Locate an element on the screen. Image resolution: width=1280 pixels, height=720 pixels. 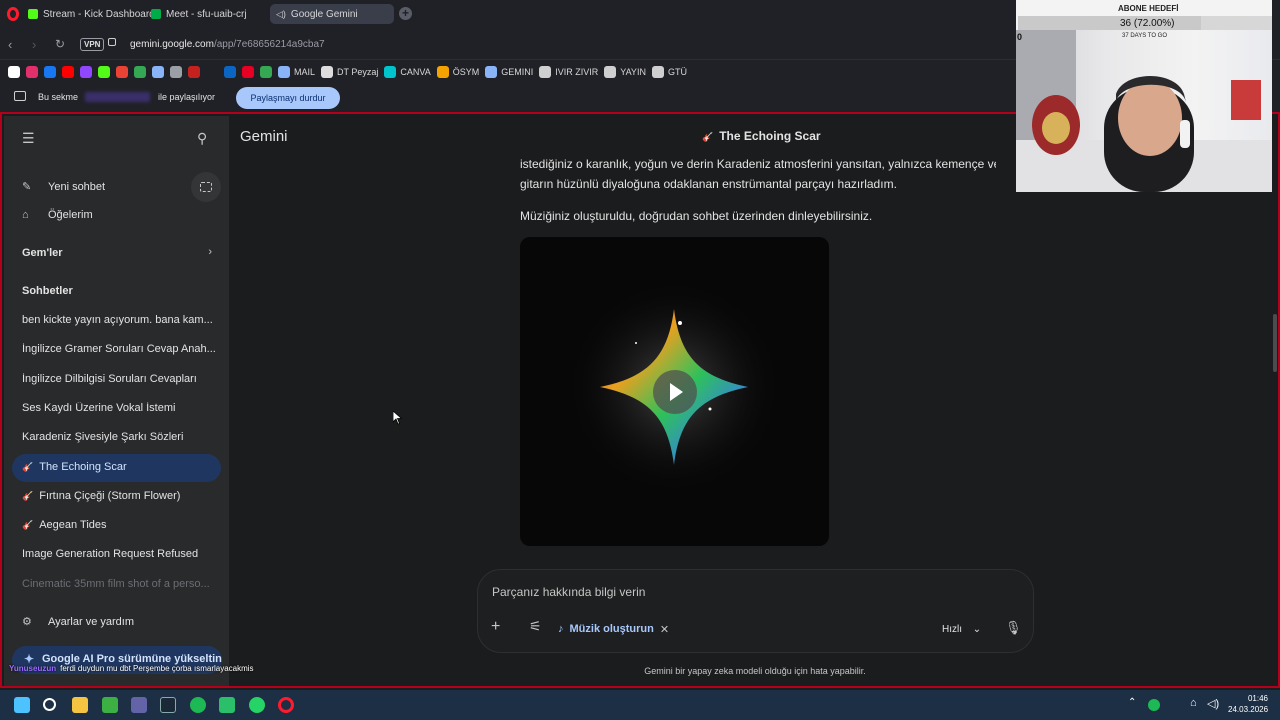
box-icon is located at coordinates (194, 72).